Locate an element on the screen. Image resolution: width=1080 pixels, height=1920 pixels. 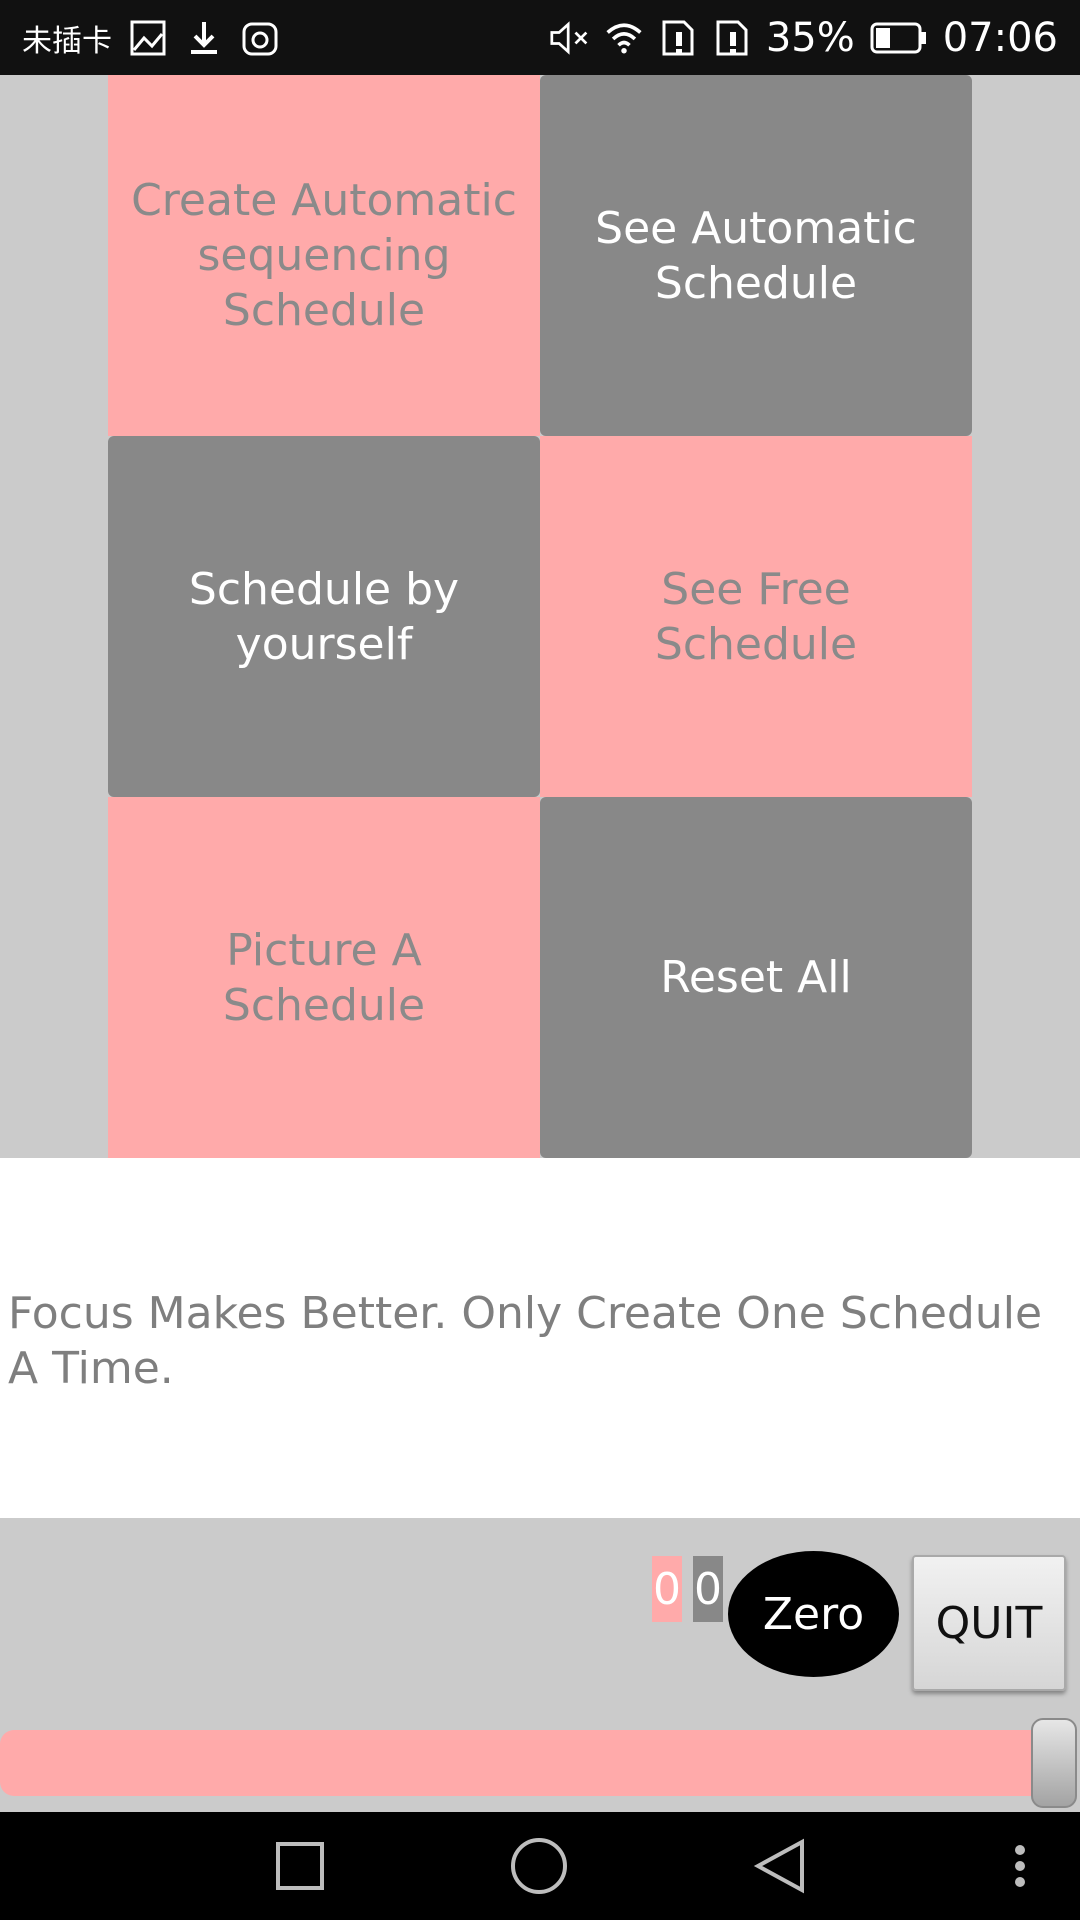
reset-all-button: Reset All is located at coordinates (756, 977).